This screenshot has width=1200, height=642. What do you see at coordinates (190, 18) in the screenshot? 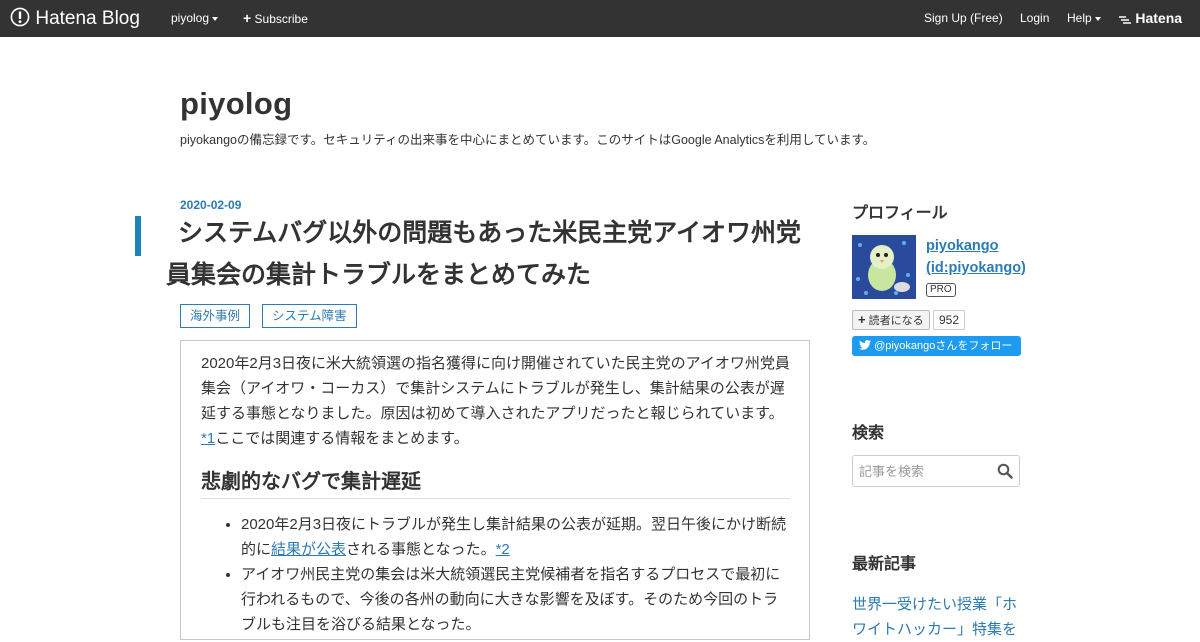
I see `blog-menu-label: piyolog` at bounding box center [190, 18].